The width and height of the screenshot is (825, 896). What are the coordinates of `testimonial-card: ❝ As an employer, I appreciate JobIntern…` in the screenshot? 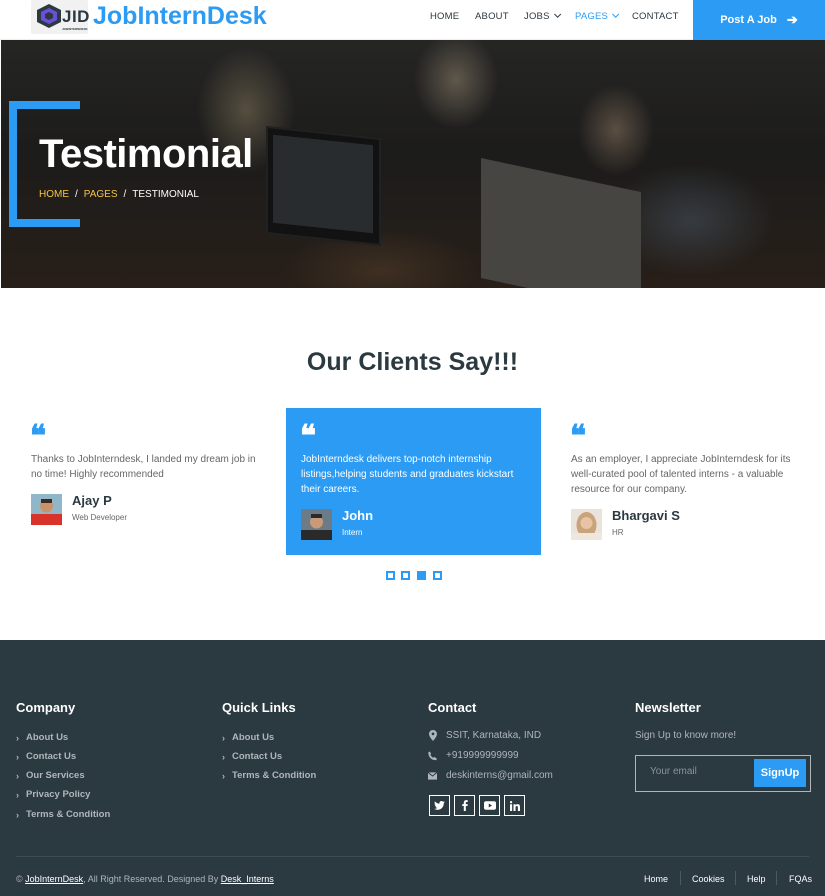 It's located at (683, 481).